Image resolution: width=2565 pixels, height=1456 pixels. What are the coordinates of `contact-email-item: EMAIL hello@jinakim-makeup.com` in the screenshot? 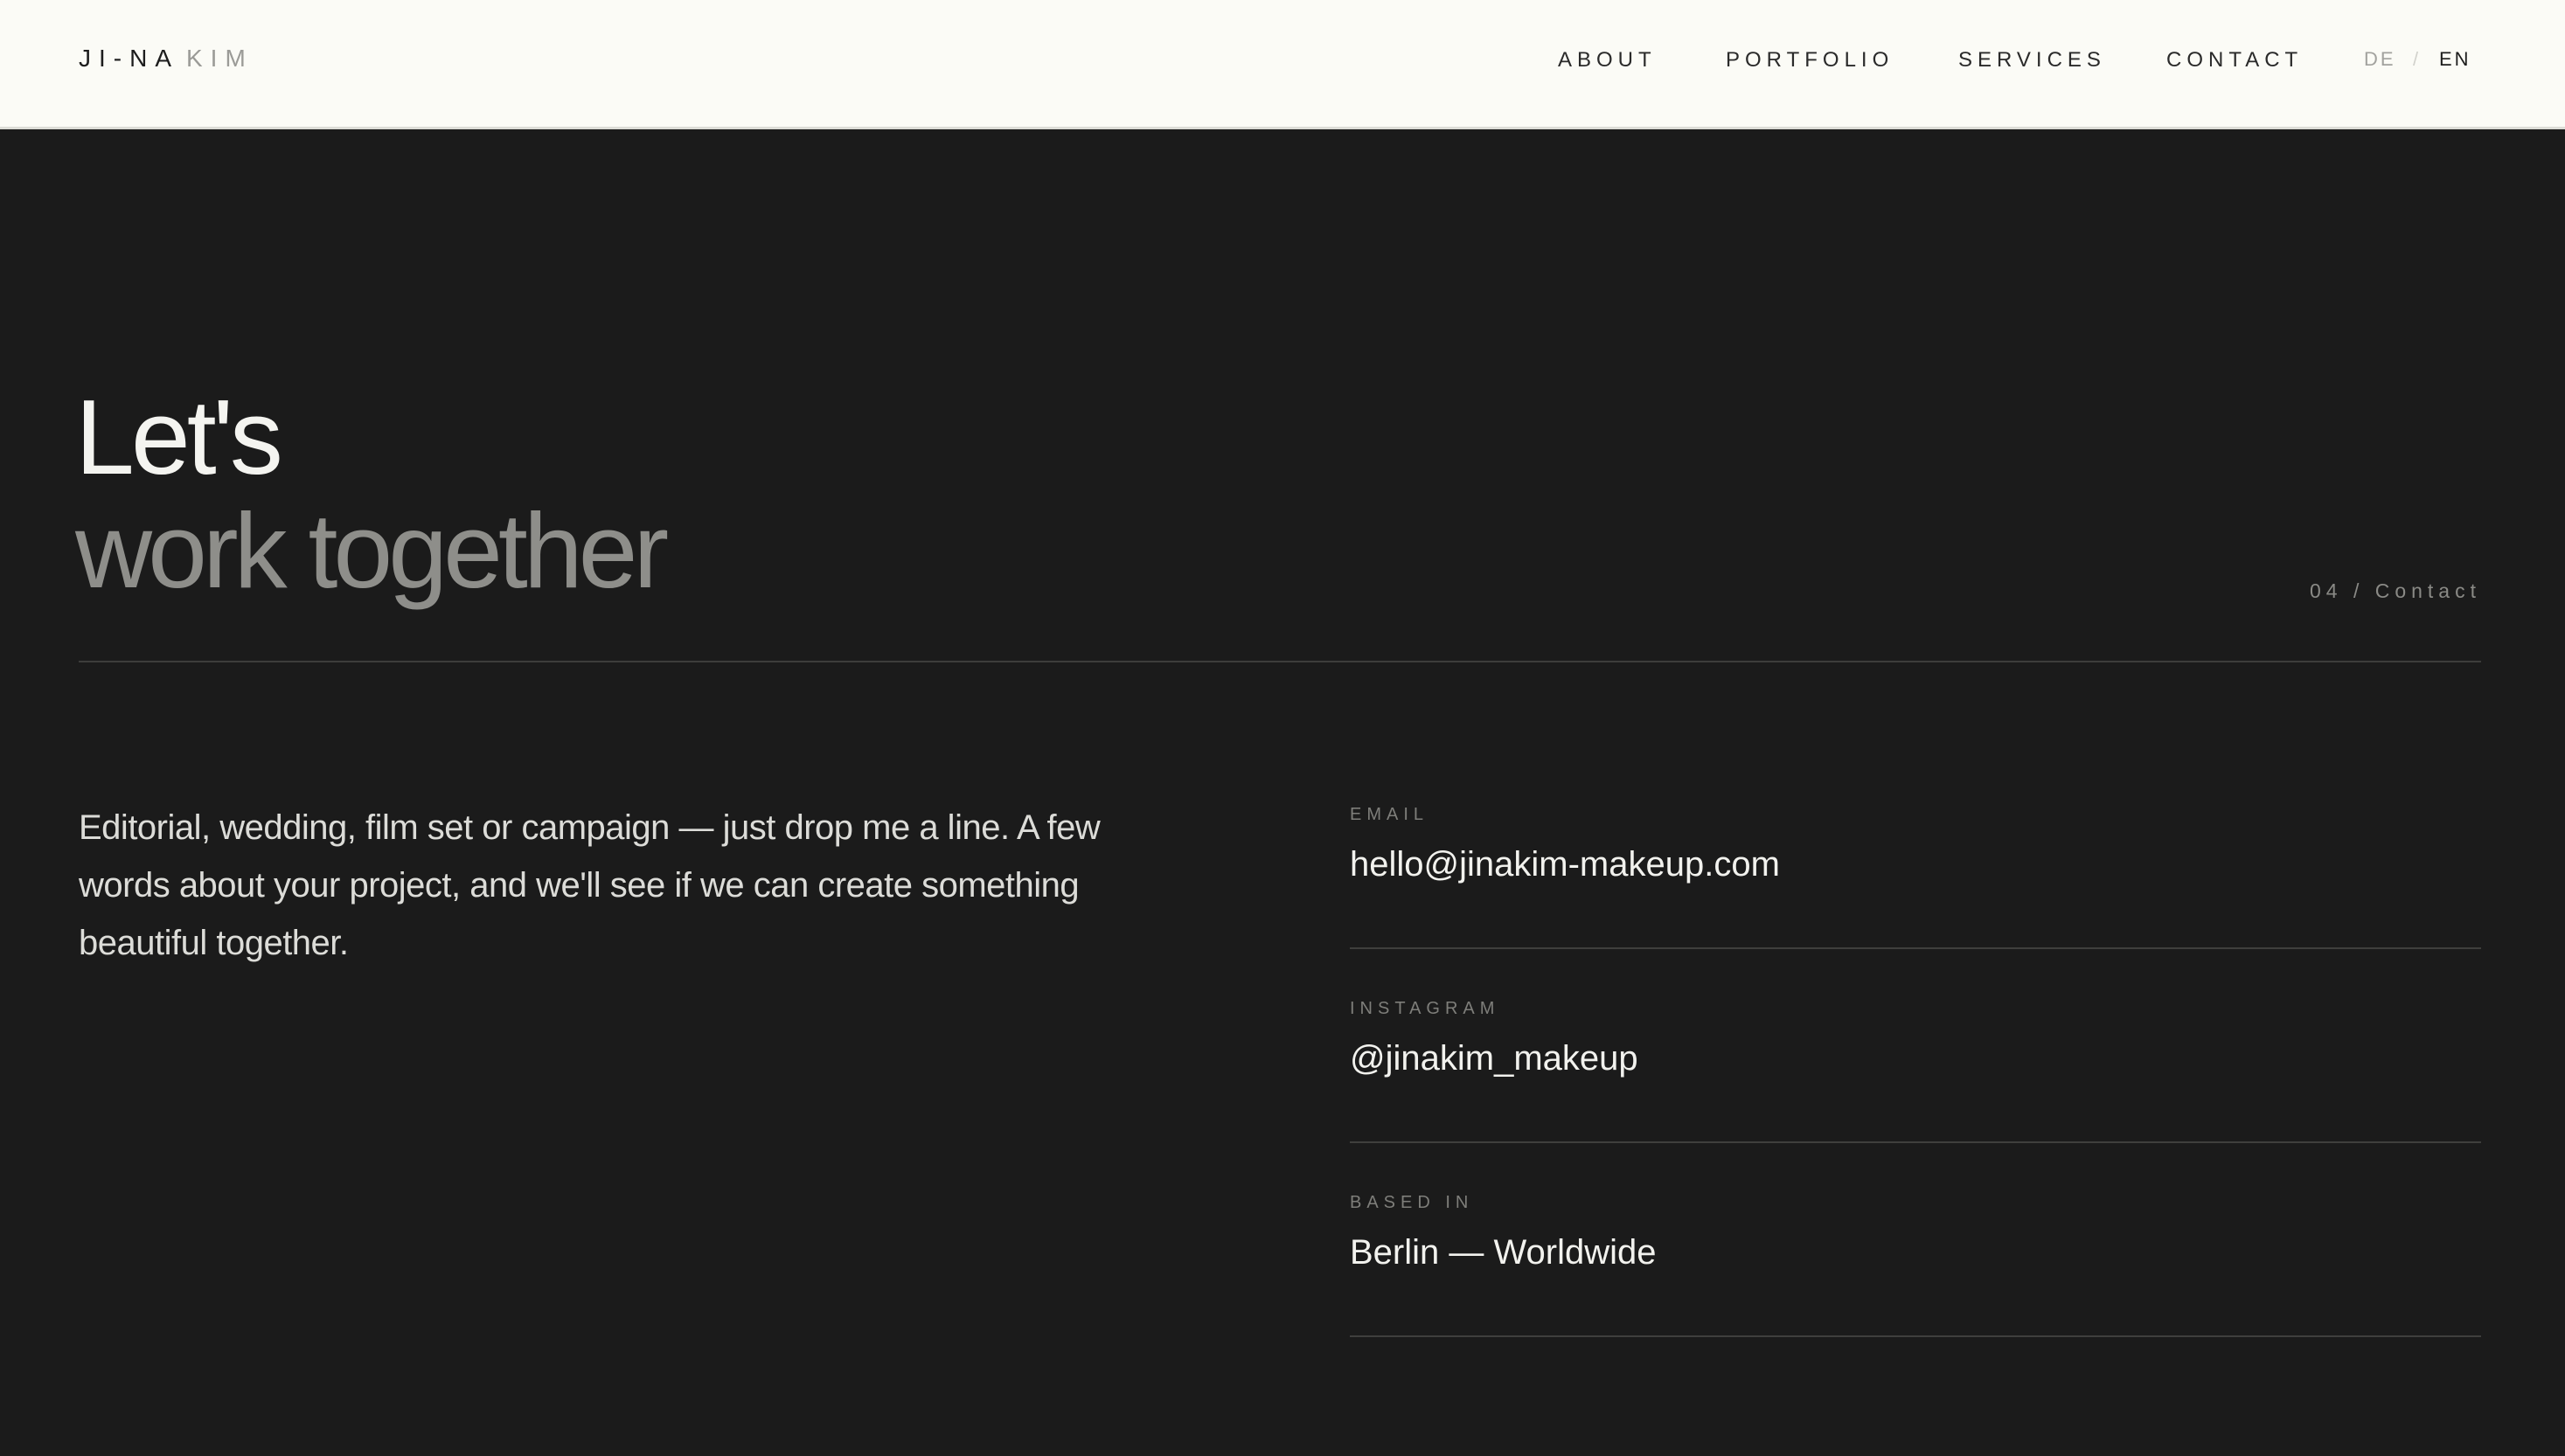 It's located at (1915, 876).